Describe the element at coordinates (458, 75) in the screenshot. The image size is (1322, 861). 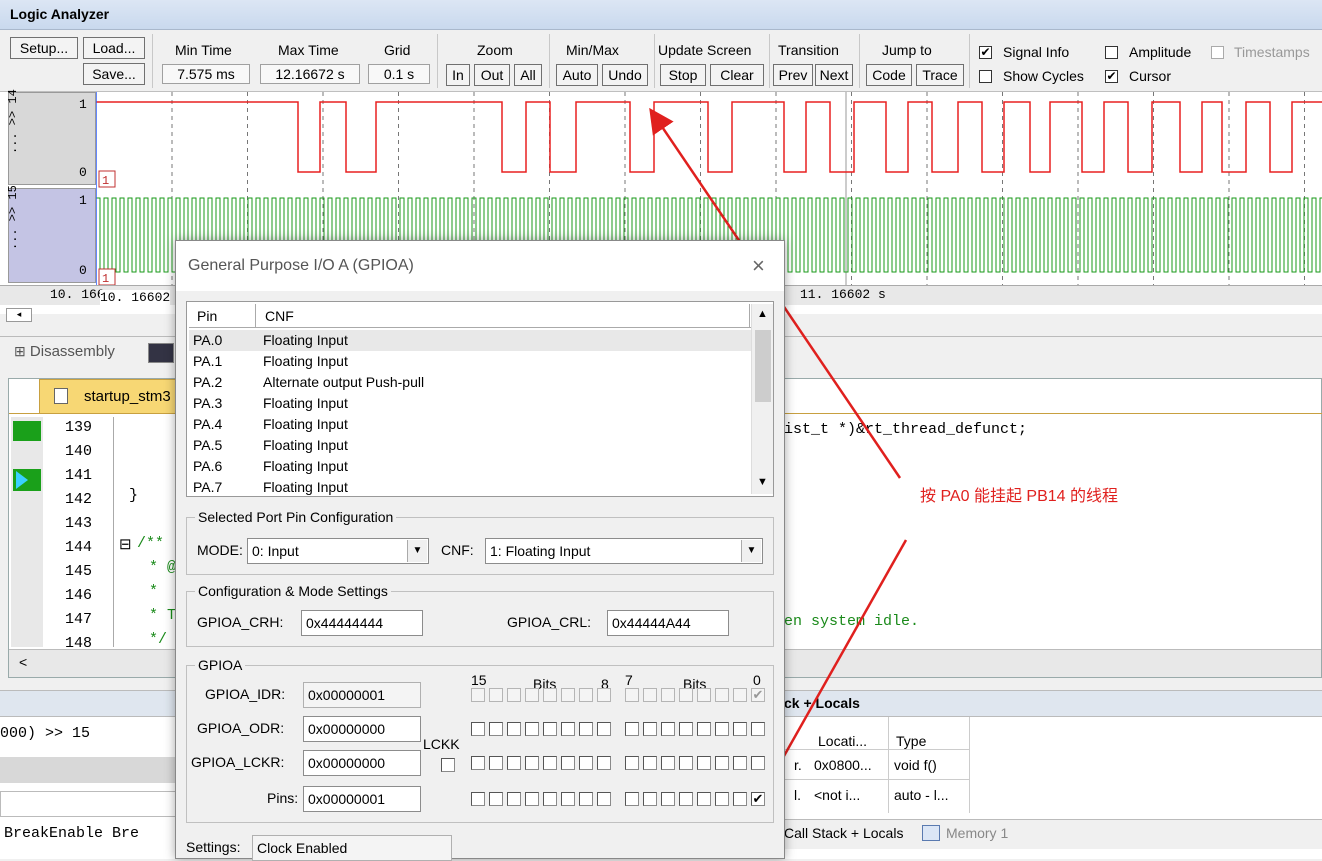
I see `zoom-in-button: In` at that location.